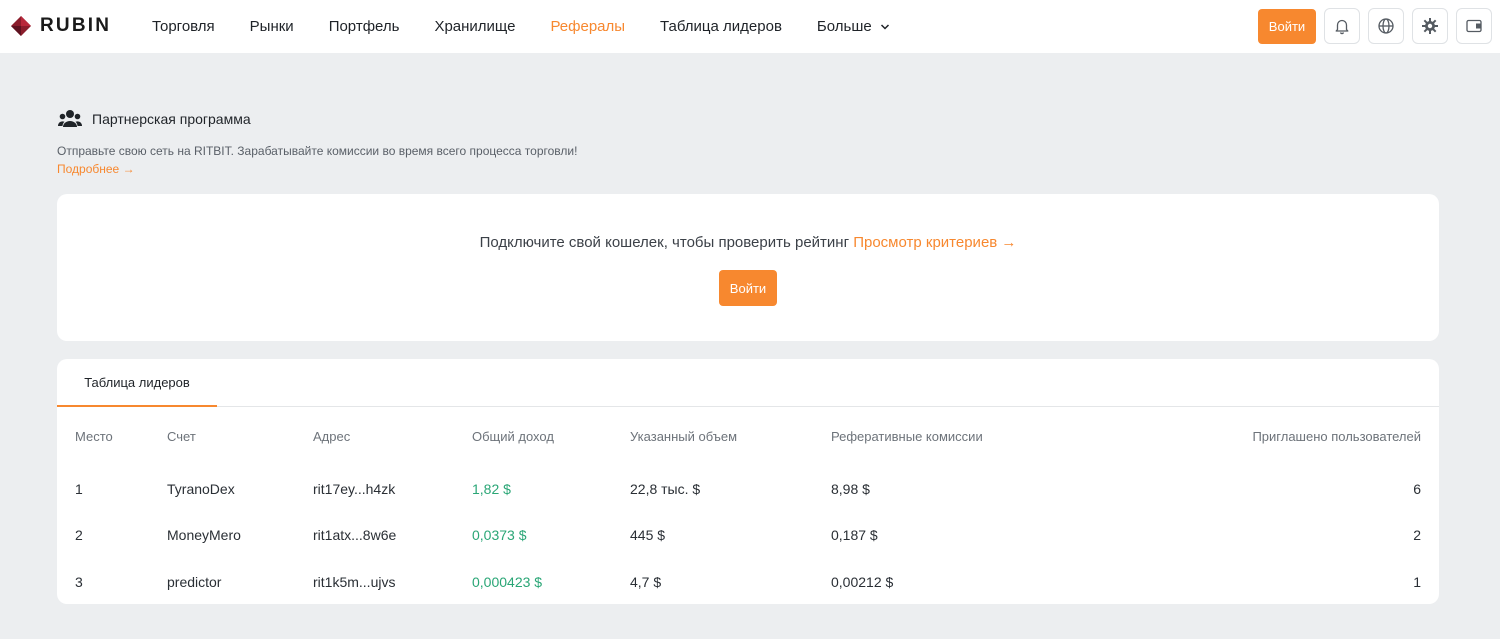  What do you see at coordinates (181, 436) in the screenshot?
I see `column-header-account: Счет` at bounding box center [181, 436].